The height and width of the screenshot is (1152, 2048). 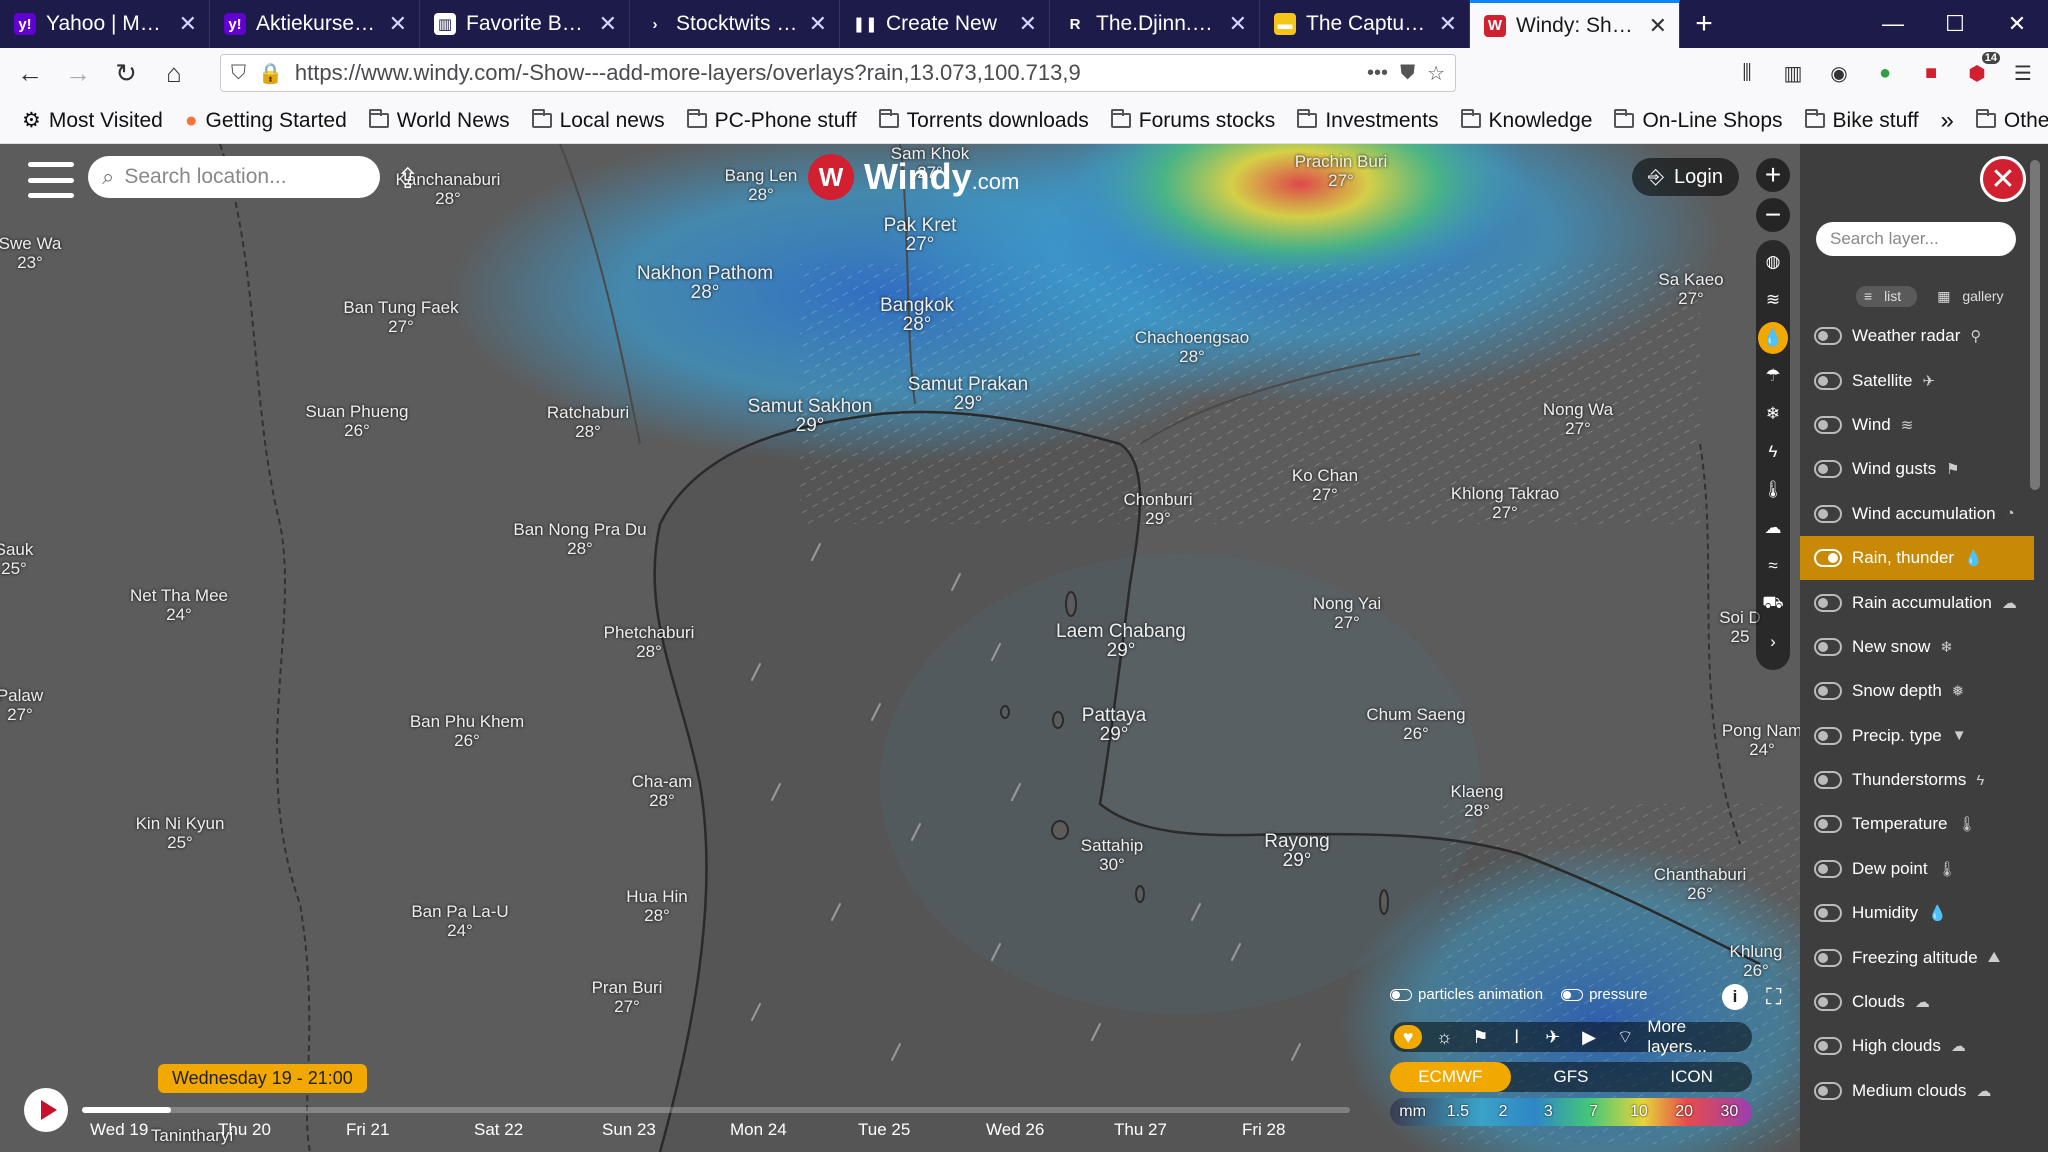 I want to click on bookmark-item: Knowledge, so click(x=1526, y=120).